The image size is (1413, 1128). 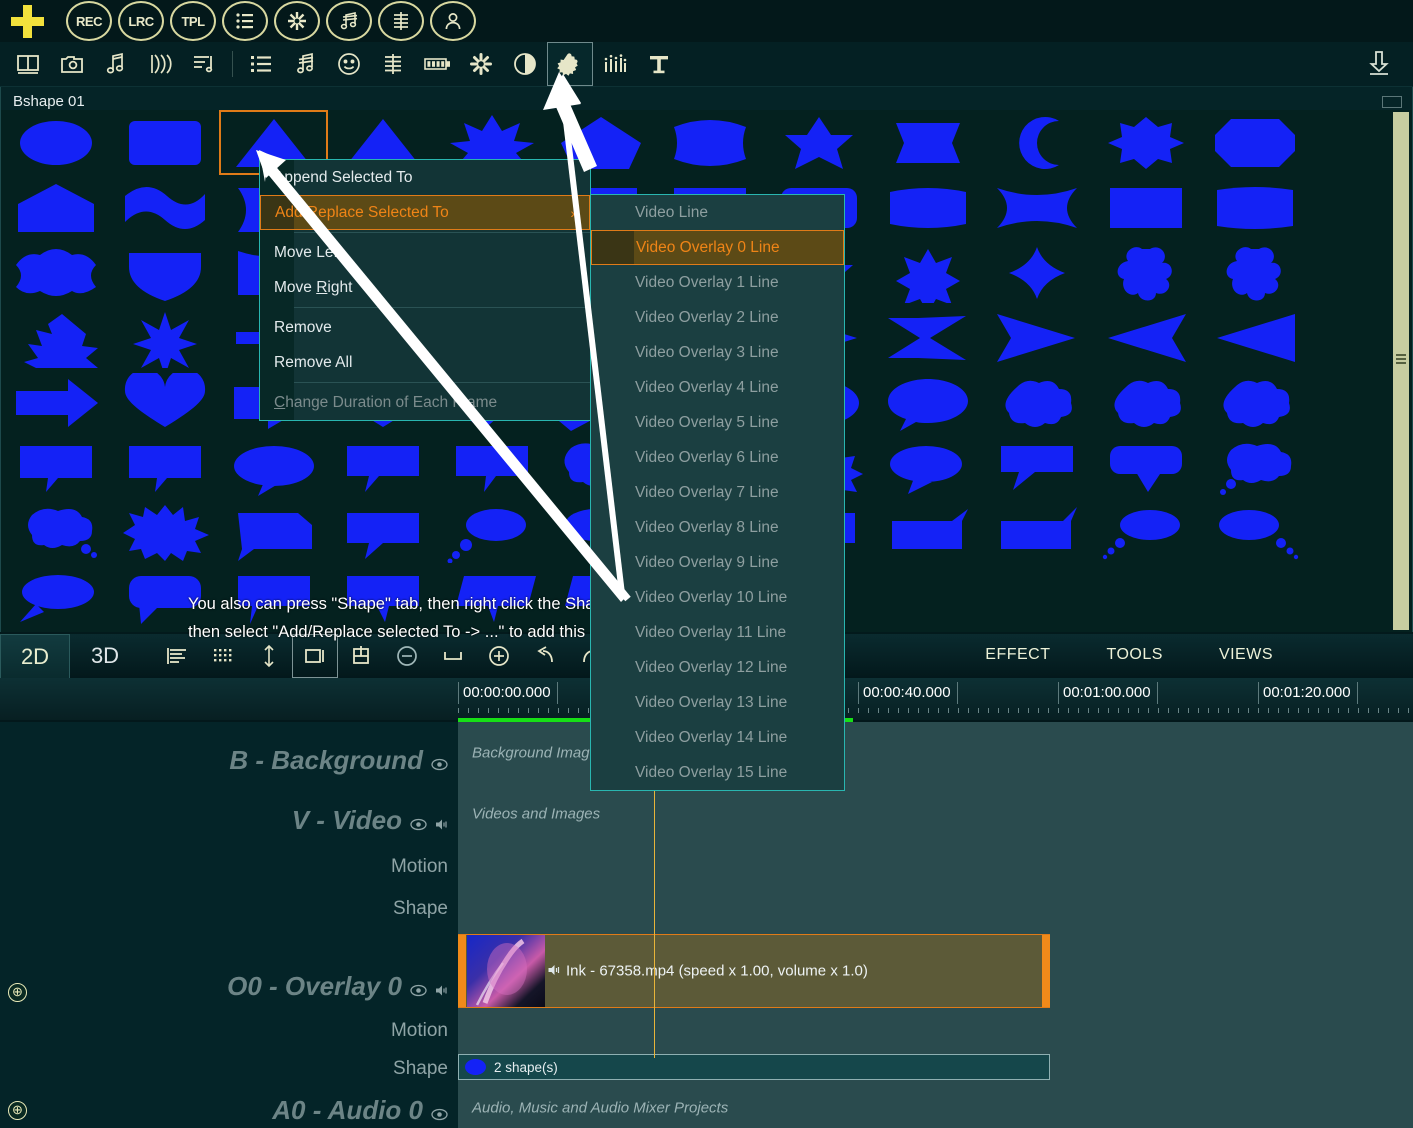 I want to click on menu-item-remove: Remove, so click(x=425, y=327).